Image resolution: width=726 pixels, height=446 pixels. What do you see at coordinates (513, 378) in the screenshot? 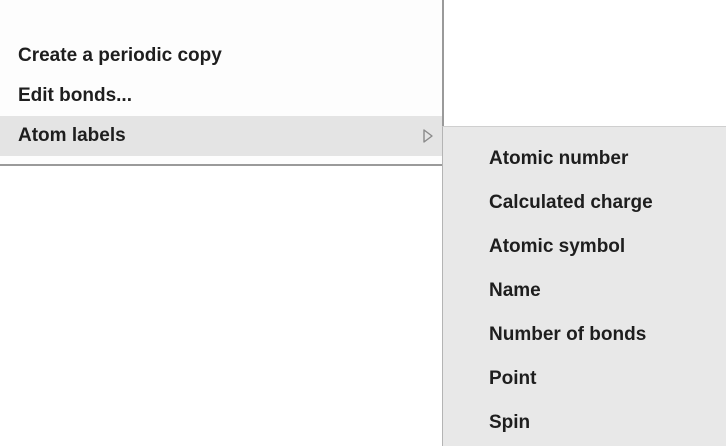
I see `submenu-item-label: Point` at bounding box center [513, 378].